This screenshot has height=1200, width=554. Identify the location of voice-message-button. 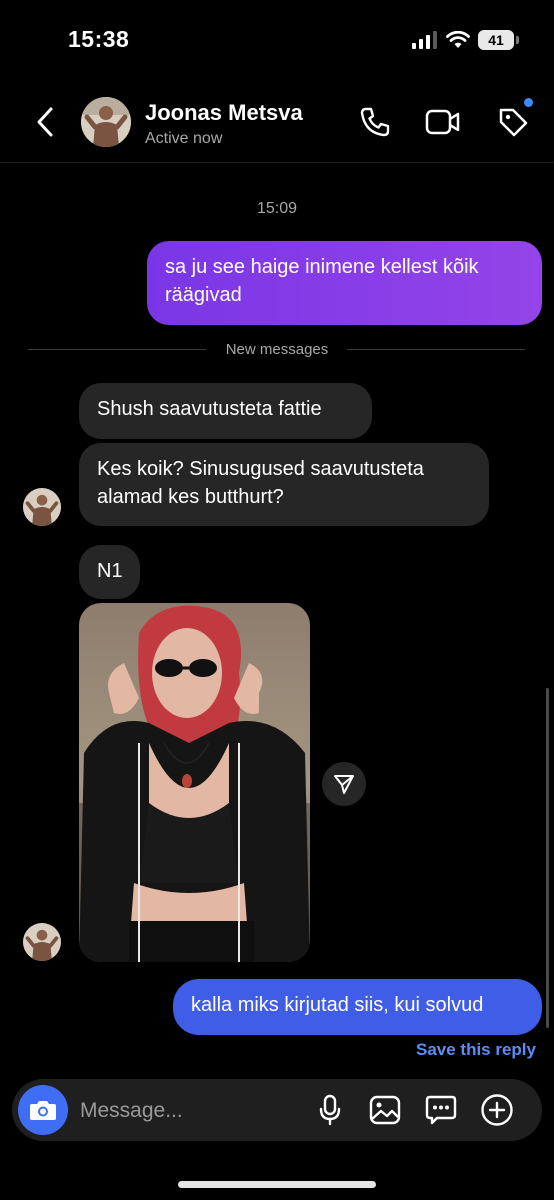
(330, 1110).